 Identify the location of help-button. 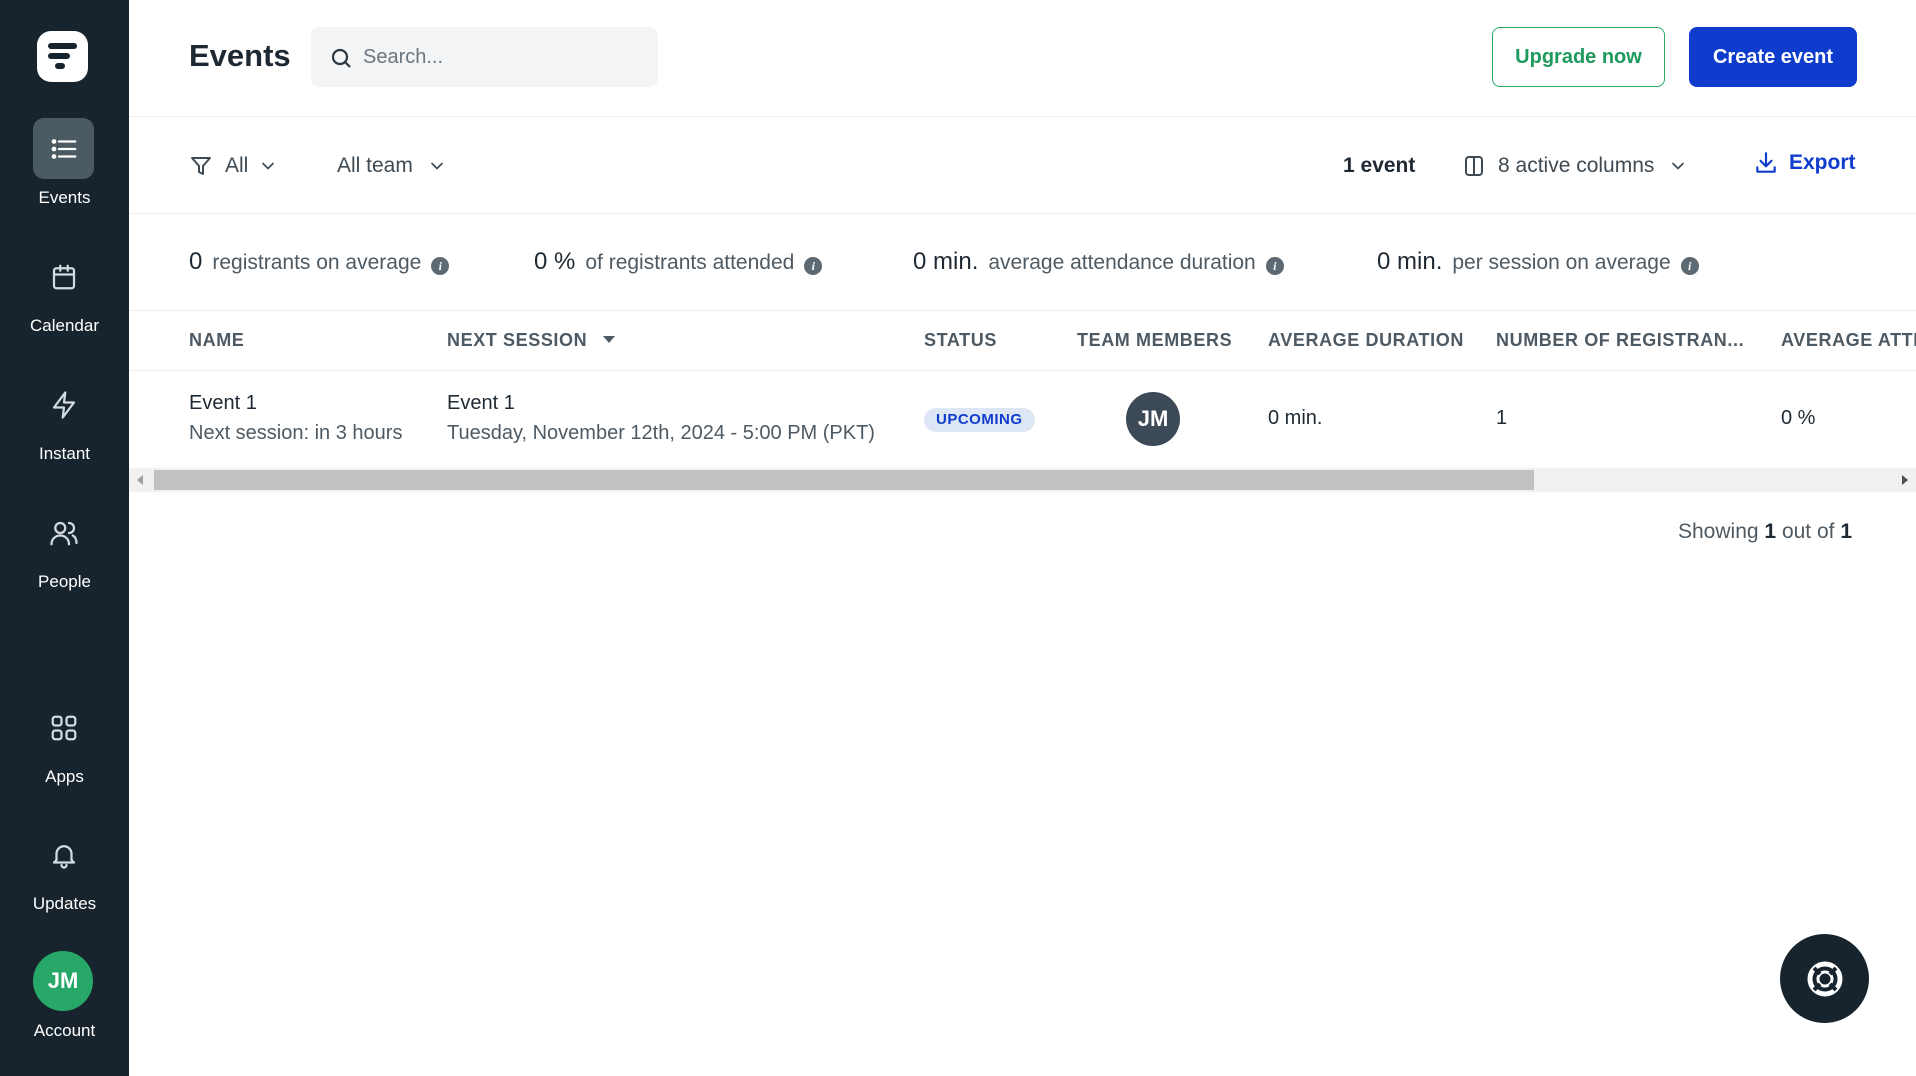
(1824, 978).